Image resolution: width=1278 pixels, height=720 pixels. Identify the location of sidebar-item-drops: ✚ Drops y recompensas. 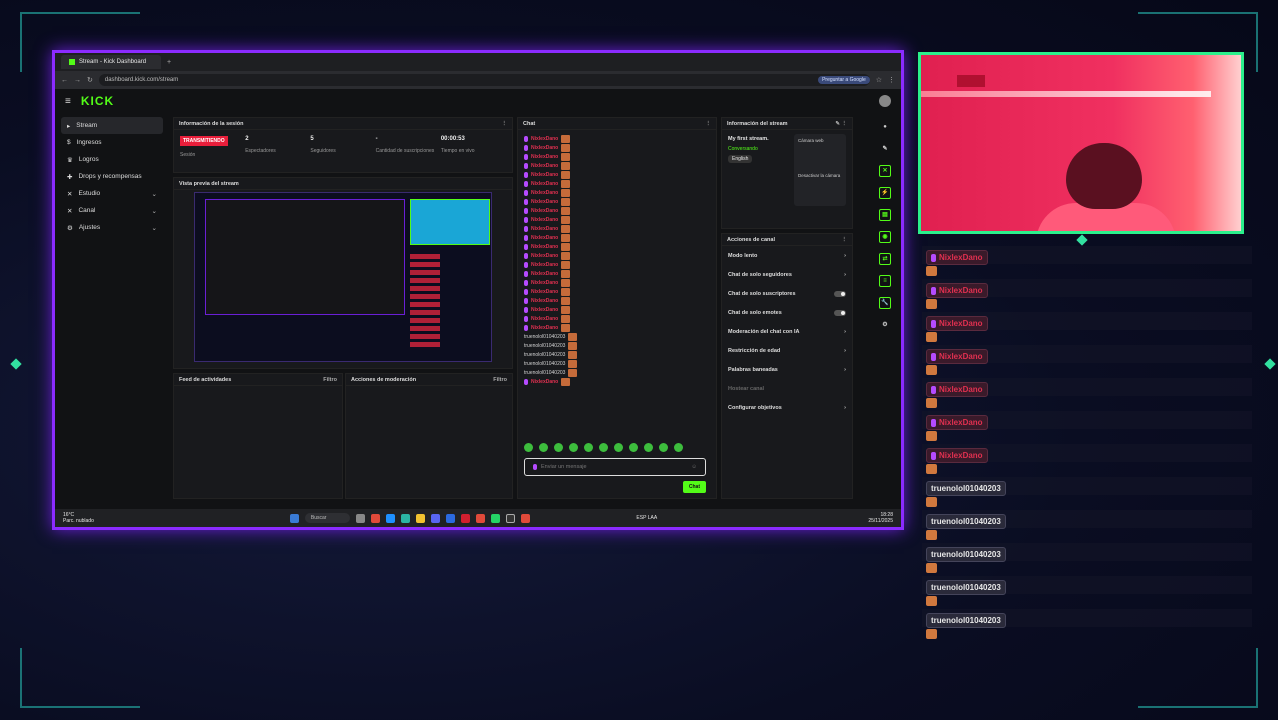
(112, 176).